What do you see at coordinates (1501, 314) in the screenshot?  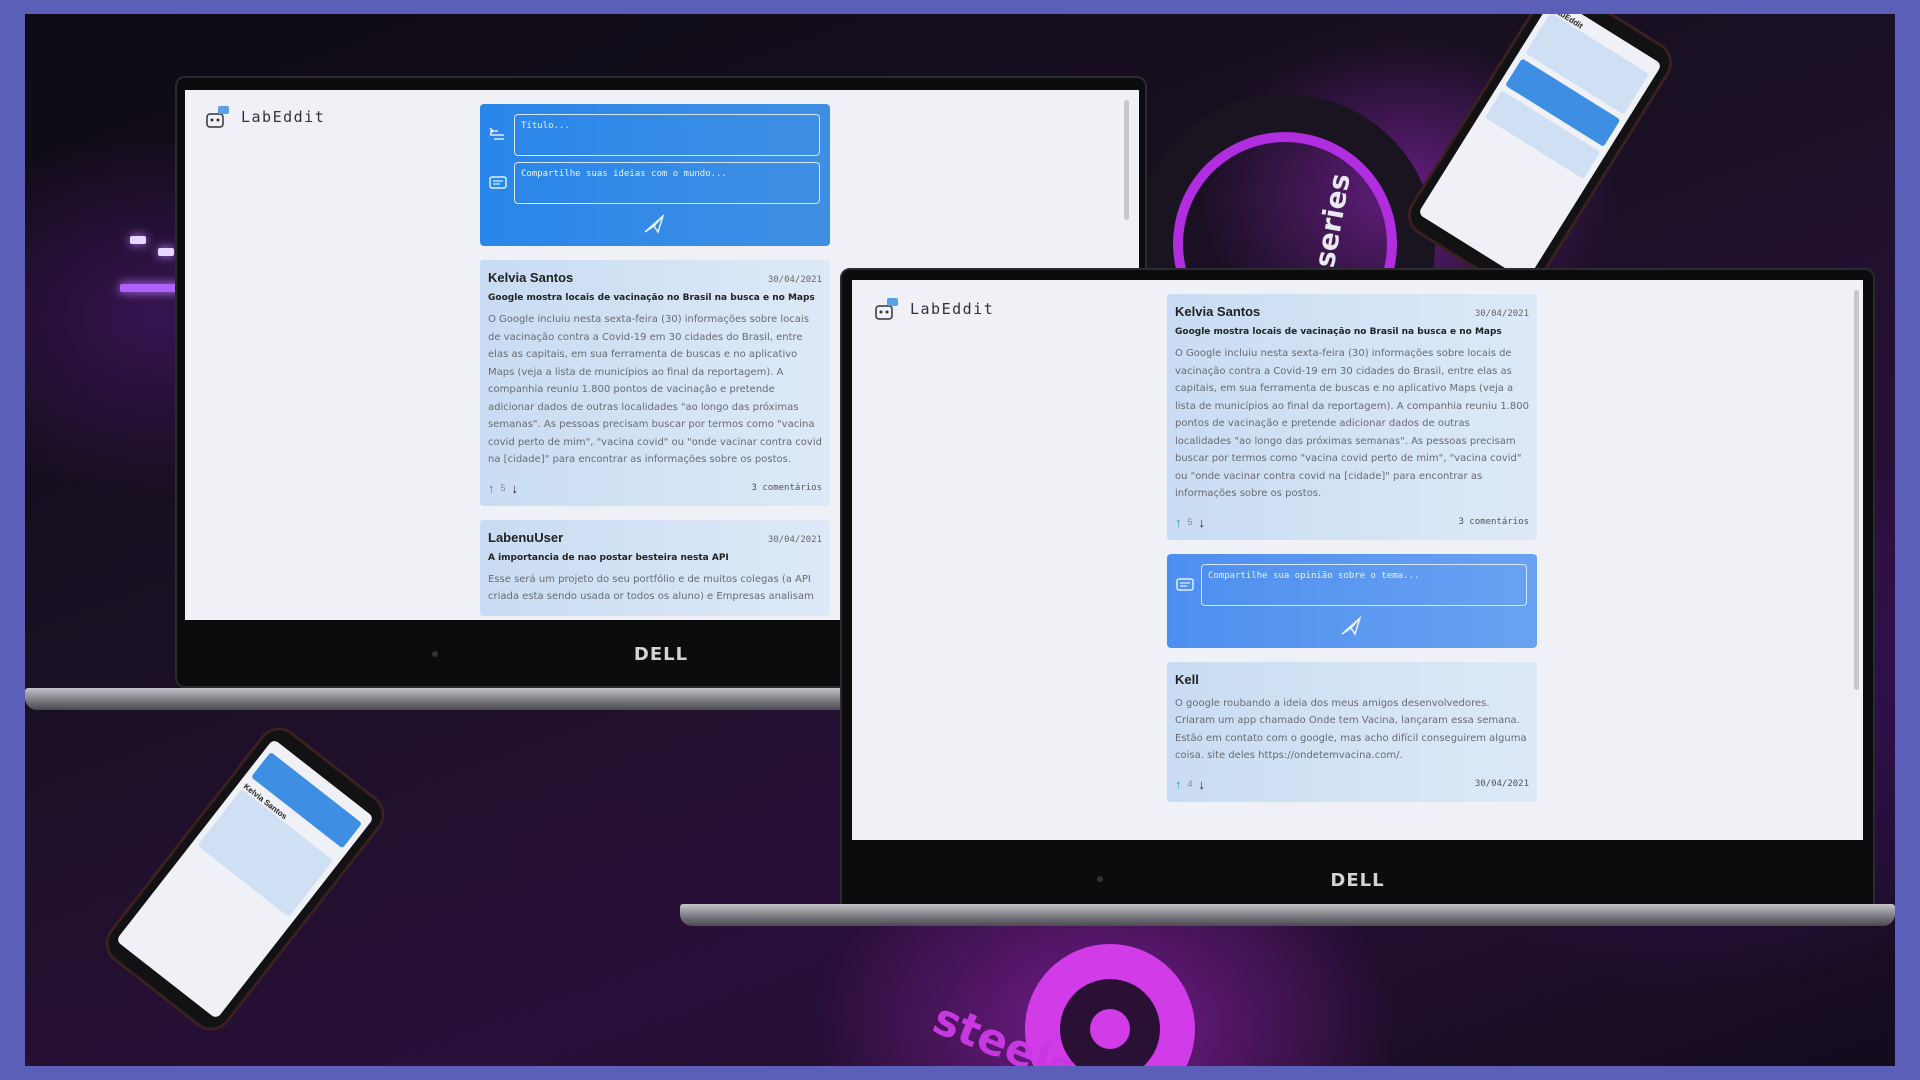 I see `post-date: 30/04/2021` at bounding box center [1501, 314].